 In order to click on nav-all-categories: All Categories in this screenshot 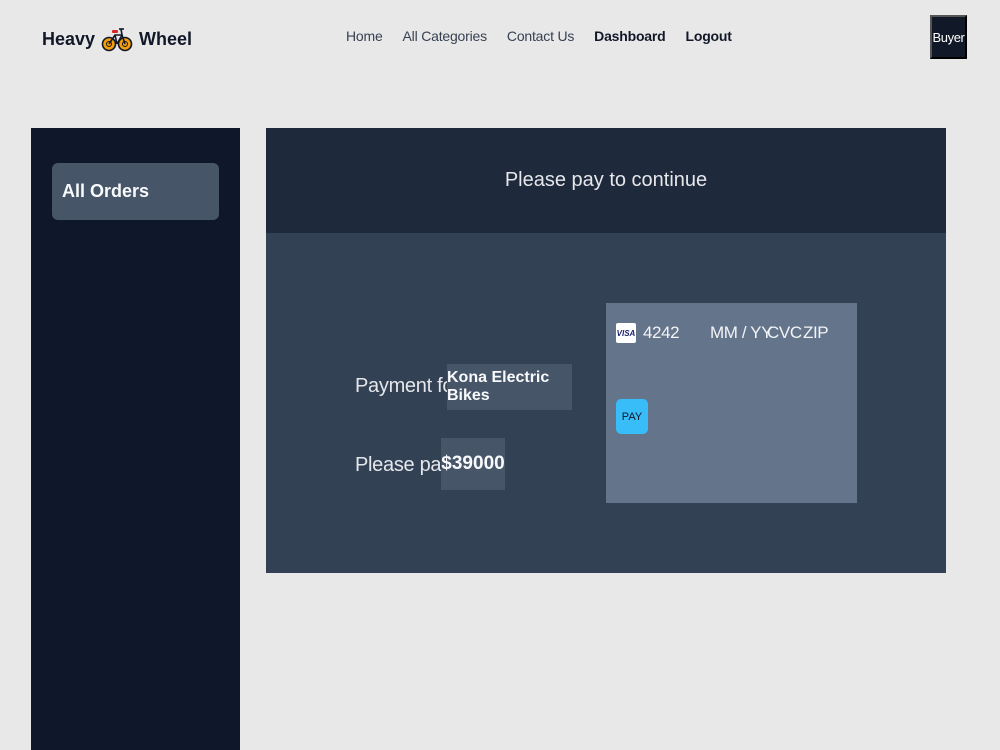, I will do `click(445, 36)`.